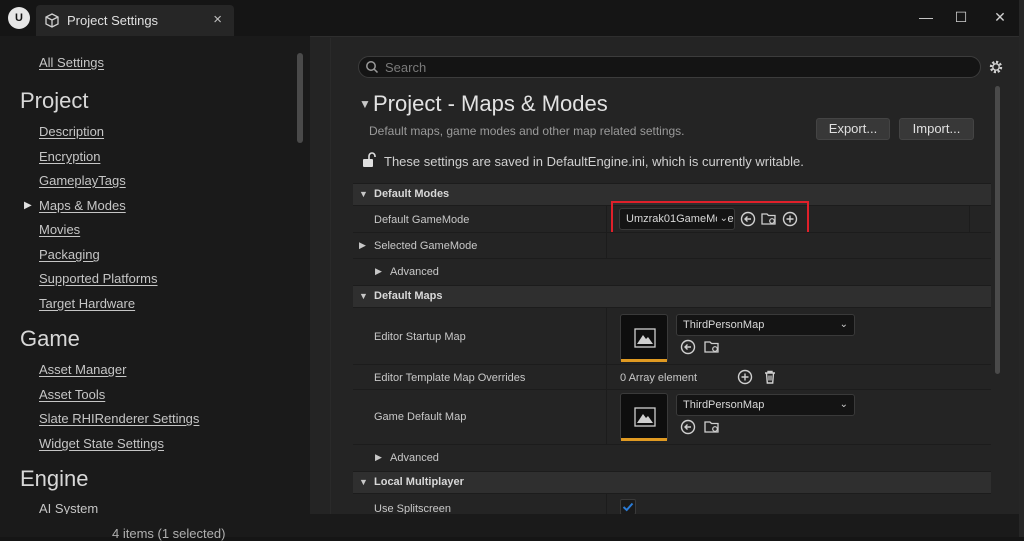 This screenshot has width=1024, height=541. Describe the element at coordinates (300, 98) in the screenshot. I see `sidebar-scrollbar` at that location.